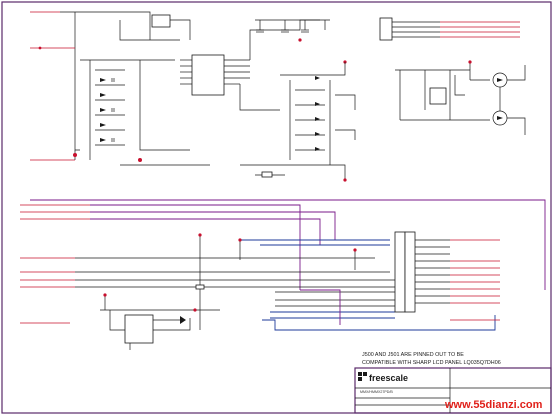 This screenshot has width=553, height=416. What do you see at coordinates (120, 88) in the screenshot?
I see `charge-pump-section` at bounding box center [120, 88].